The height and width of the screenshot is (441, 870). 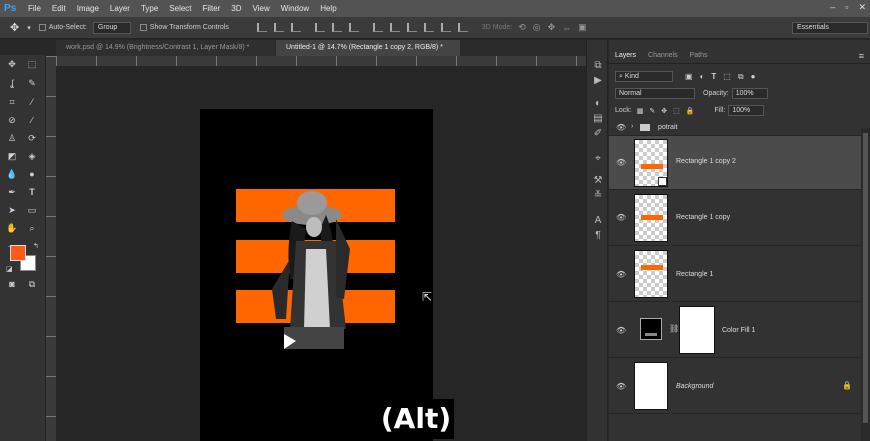 What do you see at coordinates (651, 329) in the screenshot?
I see `fill-color-thumbnail` at bounding box center [651, 329].